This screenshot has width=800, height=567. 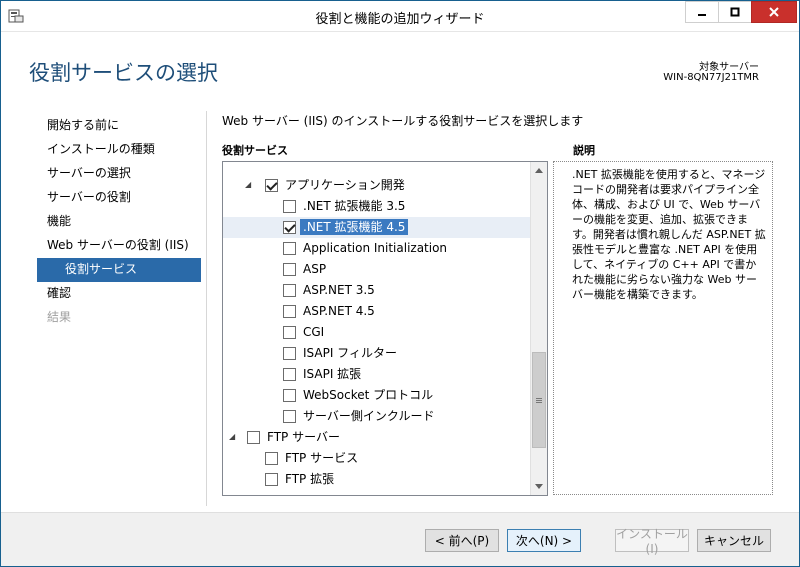 I want to click on tree-row: ◢ アプリケーション開発, so click(x=377, y=185).